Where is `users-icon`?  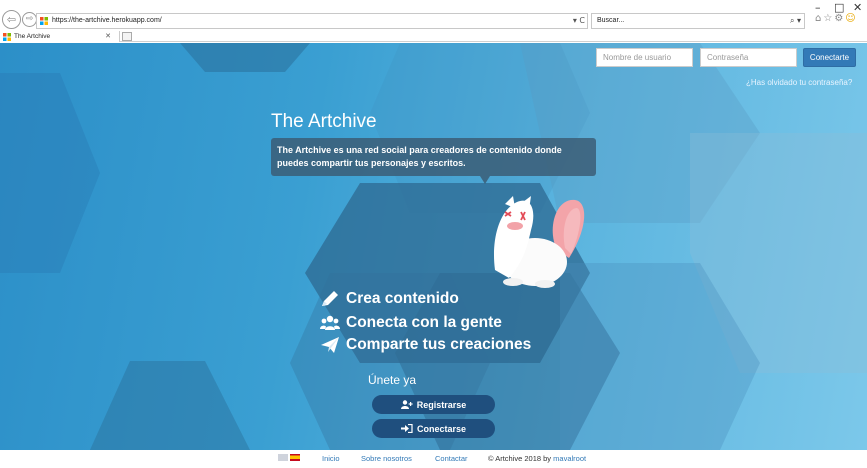
users-icon is located at coordinates (330, 322).